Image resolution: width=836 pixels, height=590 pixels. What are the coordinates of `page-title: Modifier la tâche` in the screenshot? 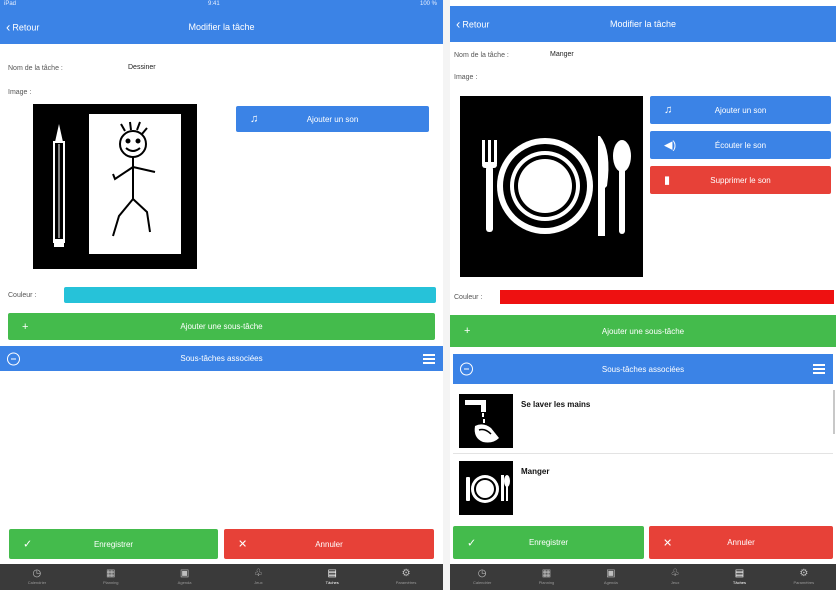 It's located at (221, 27).